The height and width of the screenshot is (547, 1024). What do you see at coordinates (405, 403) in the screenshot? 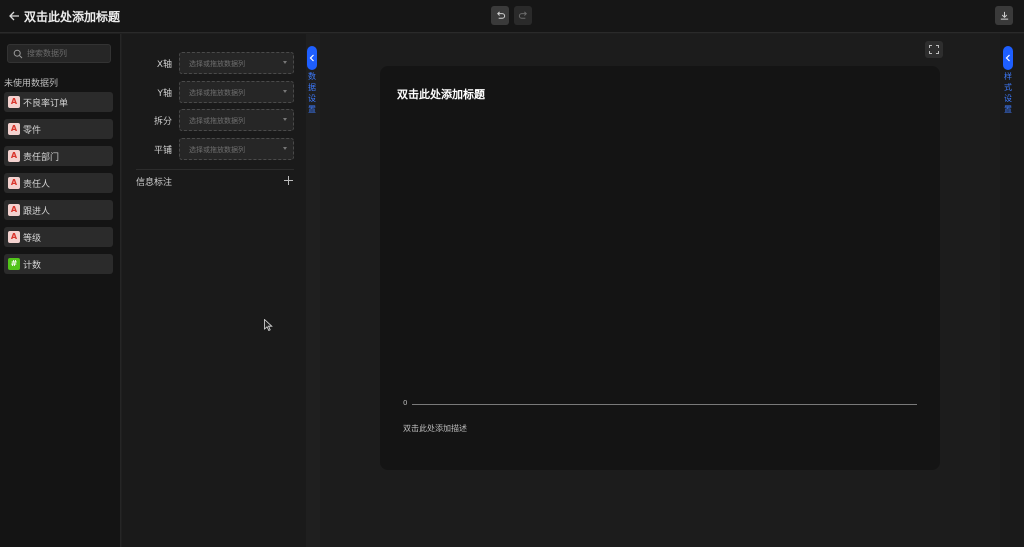
I see `y-axis-tick-label: 0` at bounding box center [405, 403].